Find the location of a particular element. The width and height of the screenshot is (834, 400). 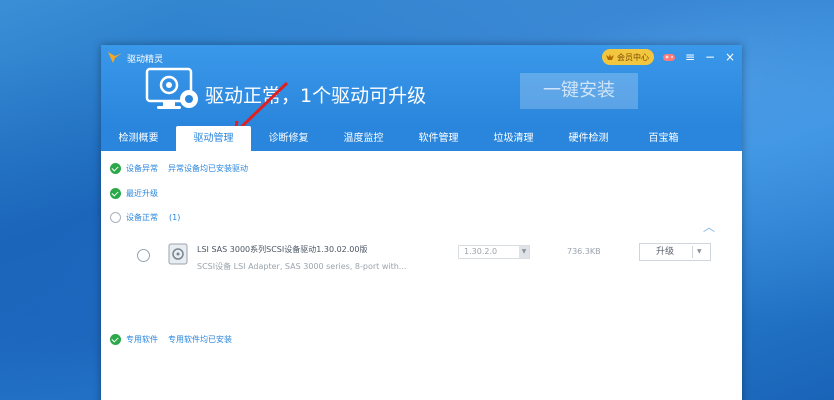

tab-cleanup: 垃圾清理 is located at coordinates (513, 138).